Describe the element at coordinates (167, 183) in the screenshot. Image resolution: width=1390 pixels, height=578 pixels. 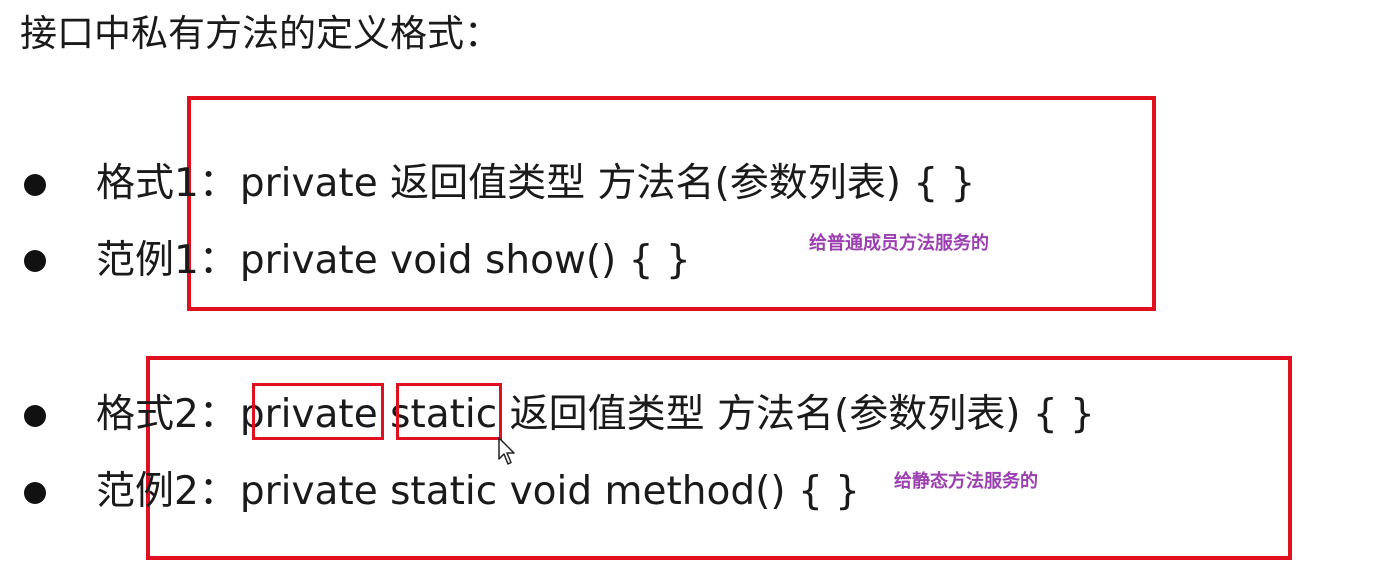
I see `format-1-label: 格式1：` at that location.